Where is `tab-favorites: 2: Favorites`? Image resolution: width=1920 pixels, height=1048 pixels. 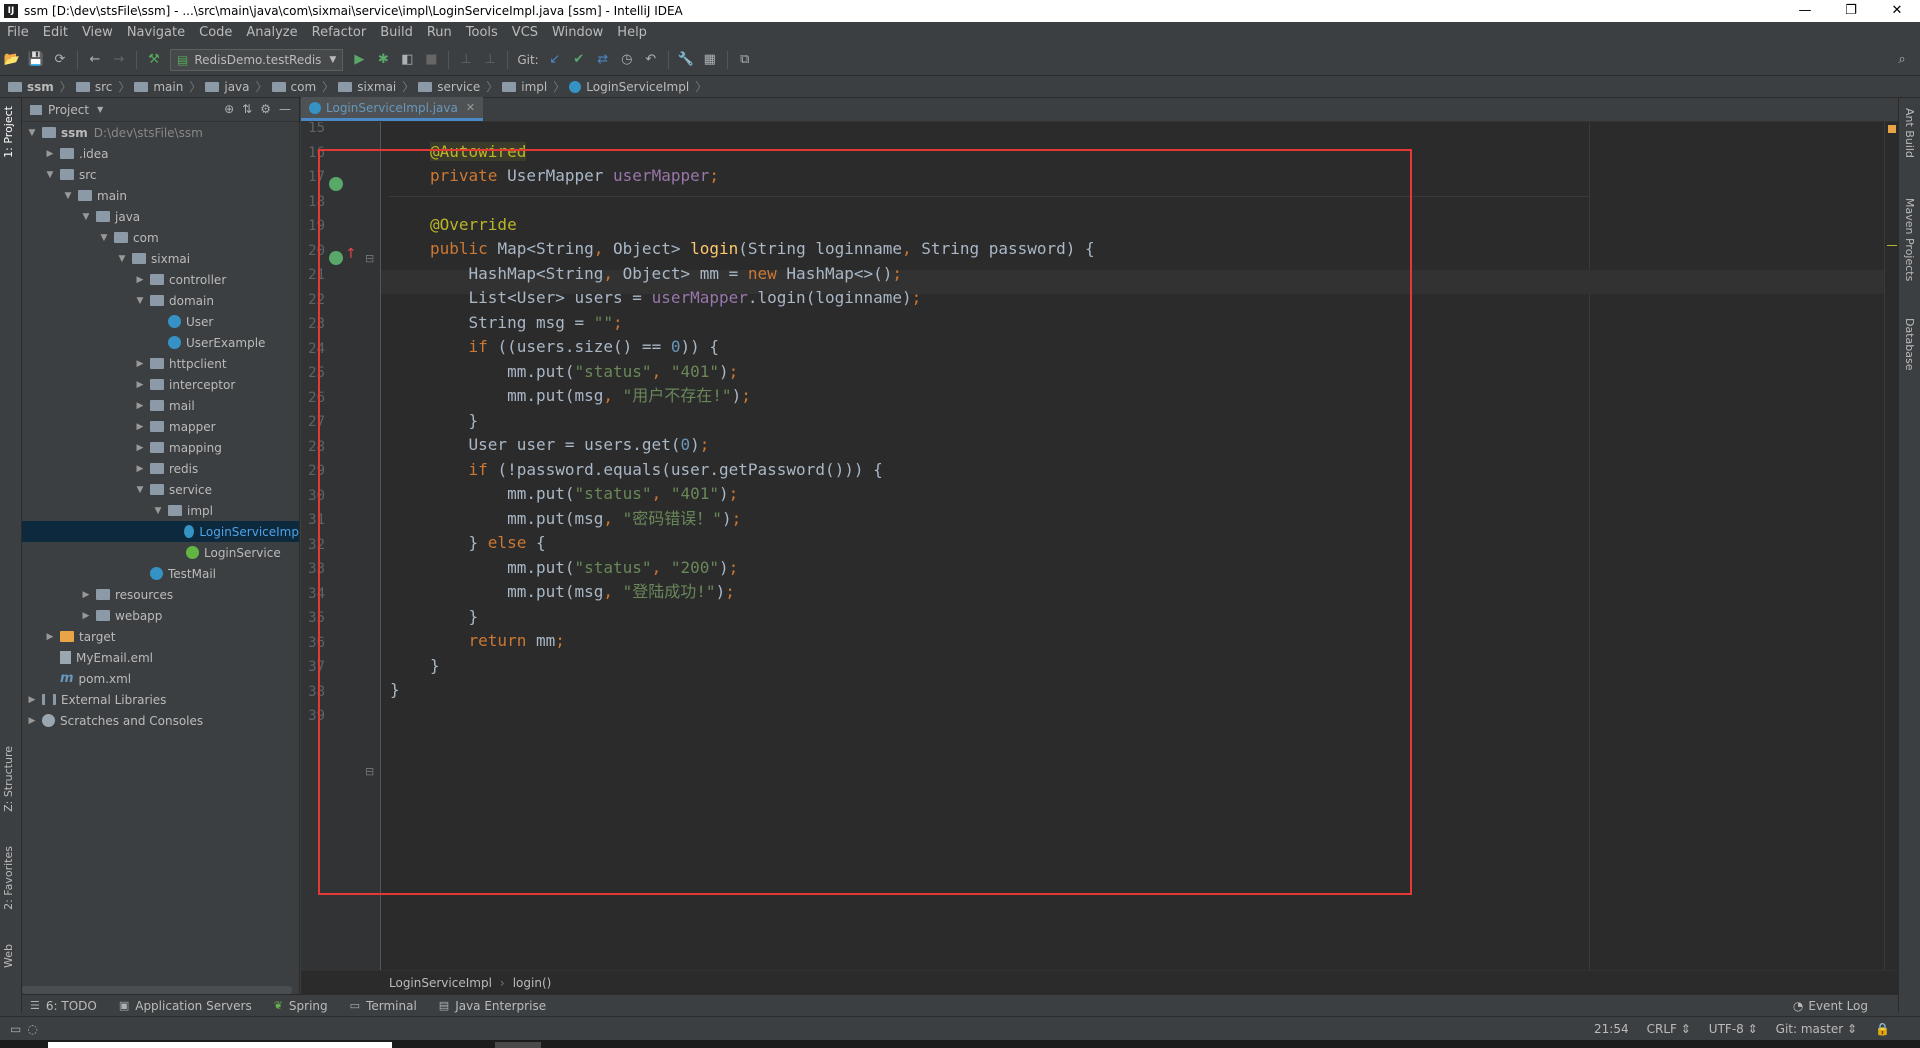 tab-favorites: 2: Favorites is located at coordinates (8, 878).